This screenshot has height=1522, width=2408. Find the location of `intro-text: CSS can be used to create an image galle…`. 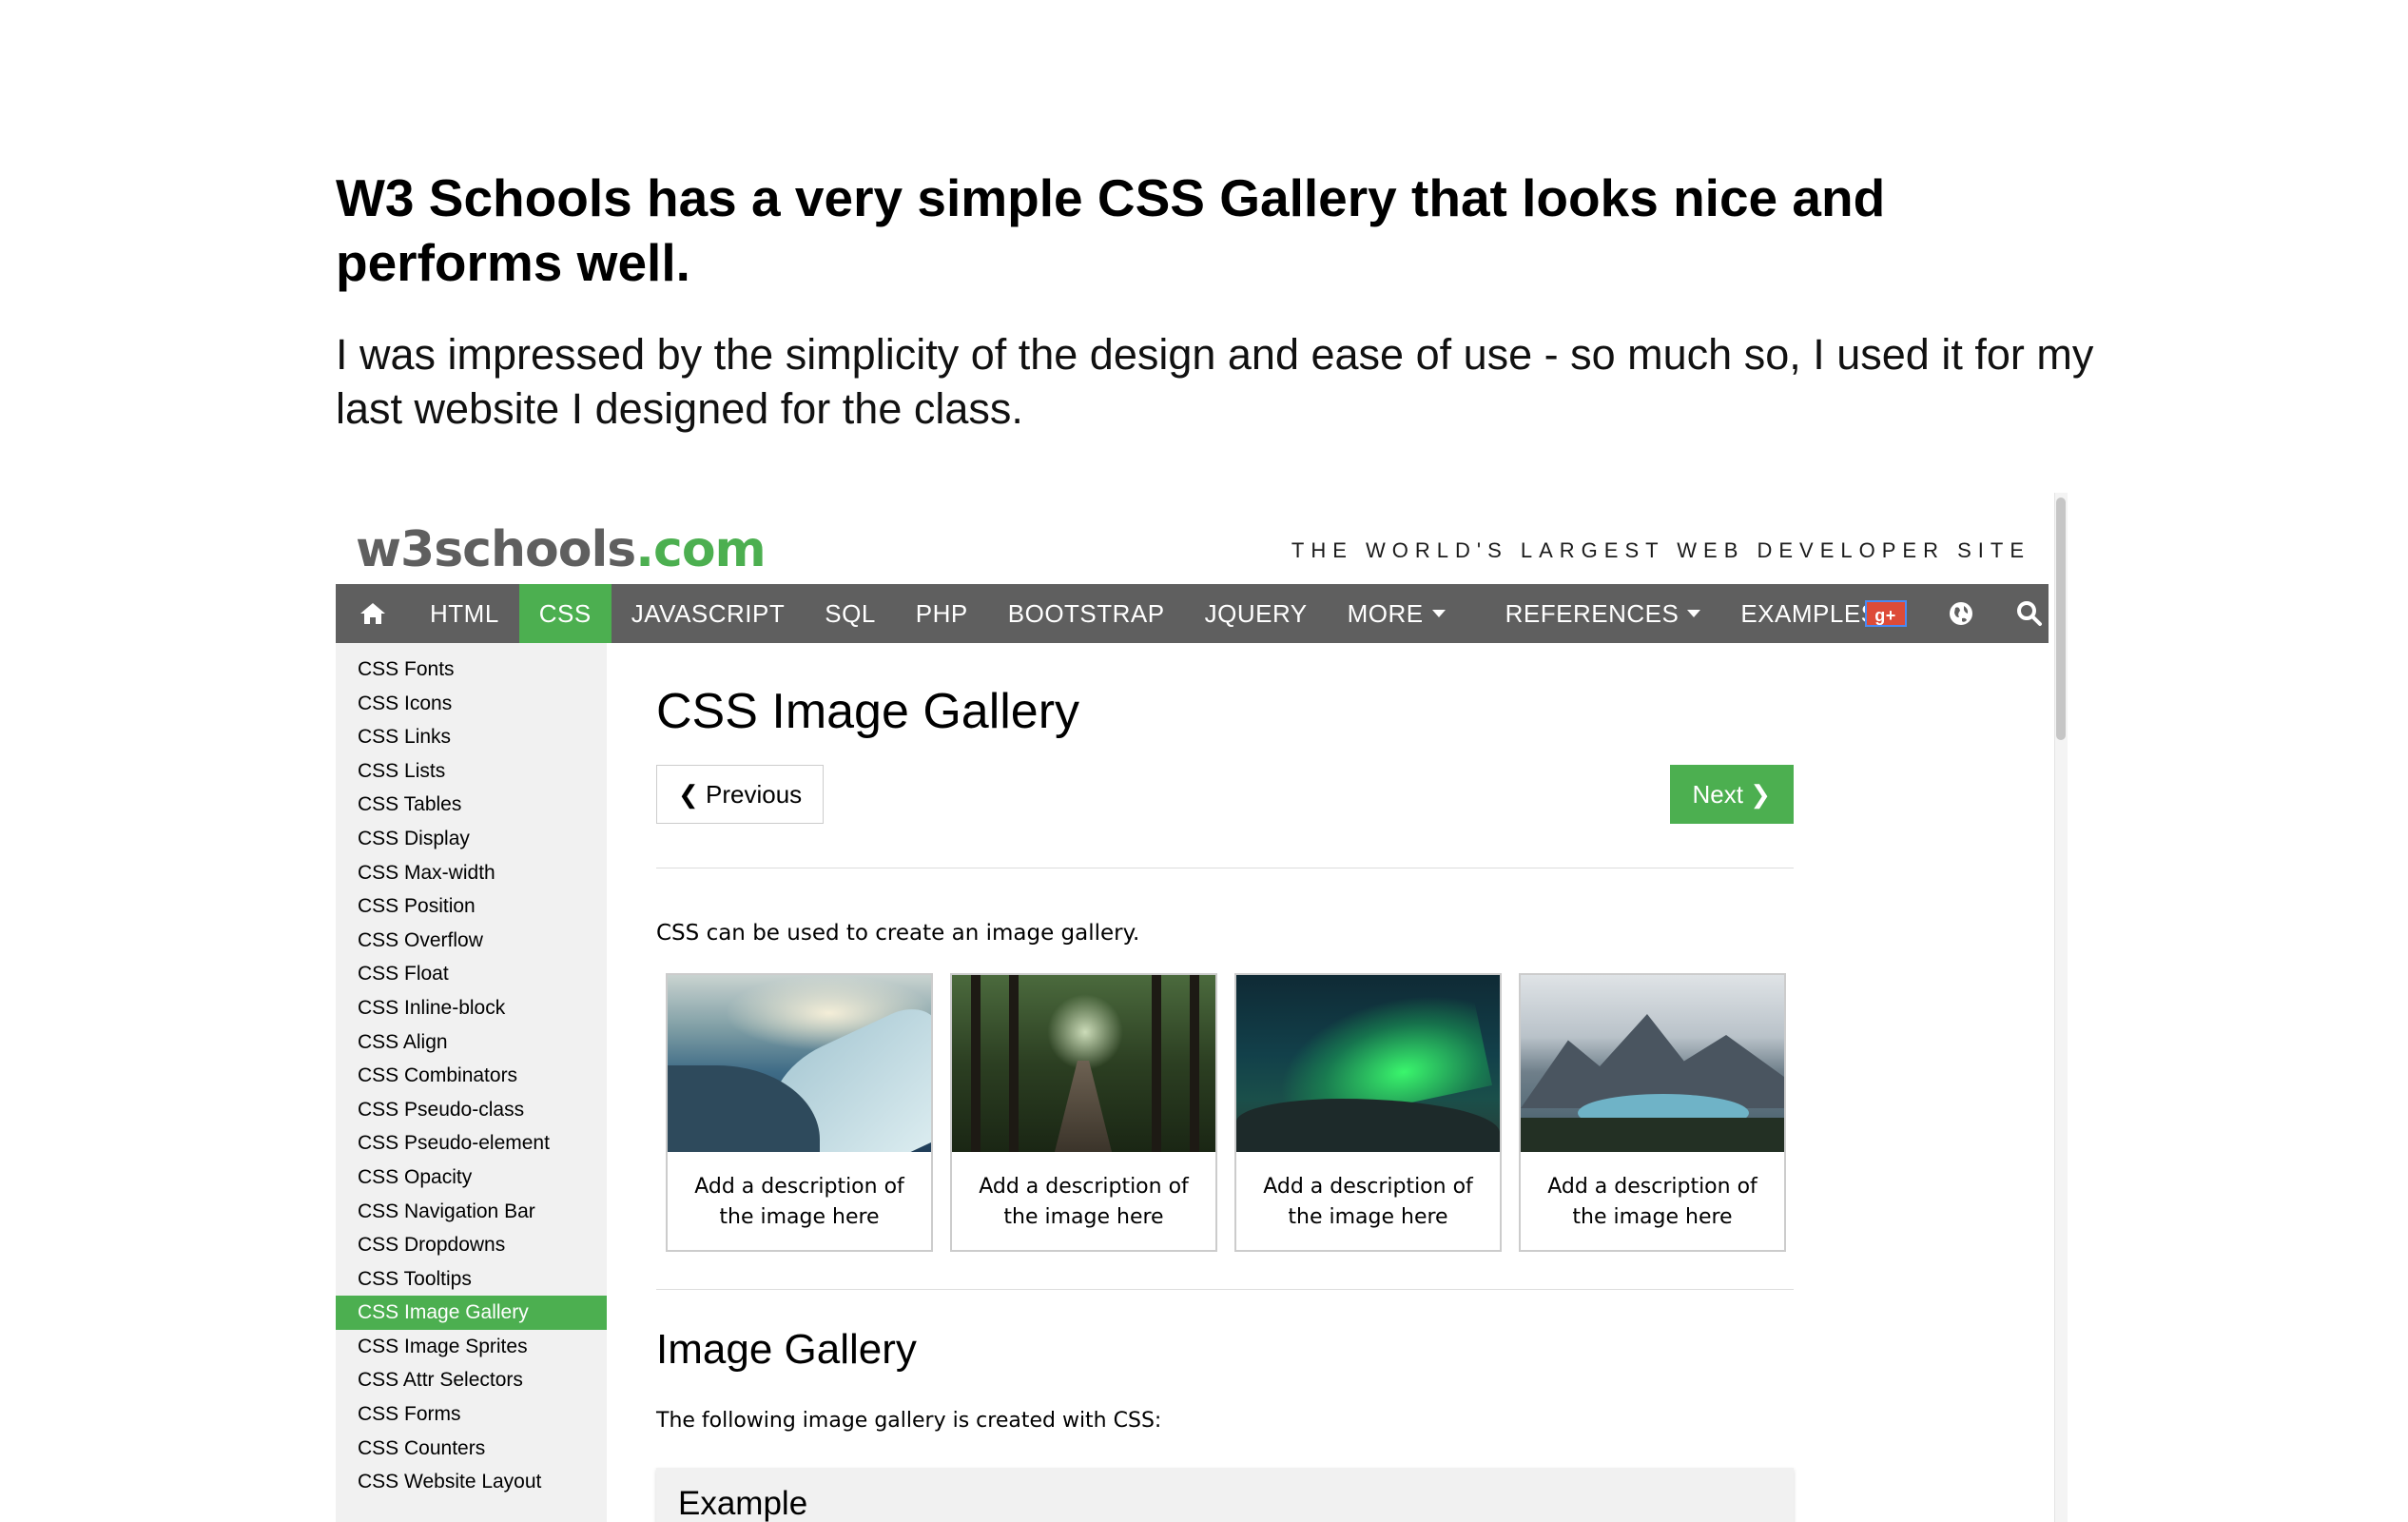

intro-text: CSS can be used to create an image galle… is located at coordinates (898, 934).